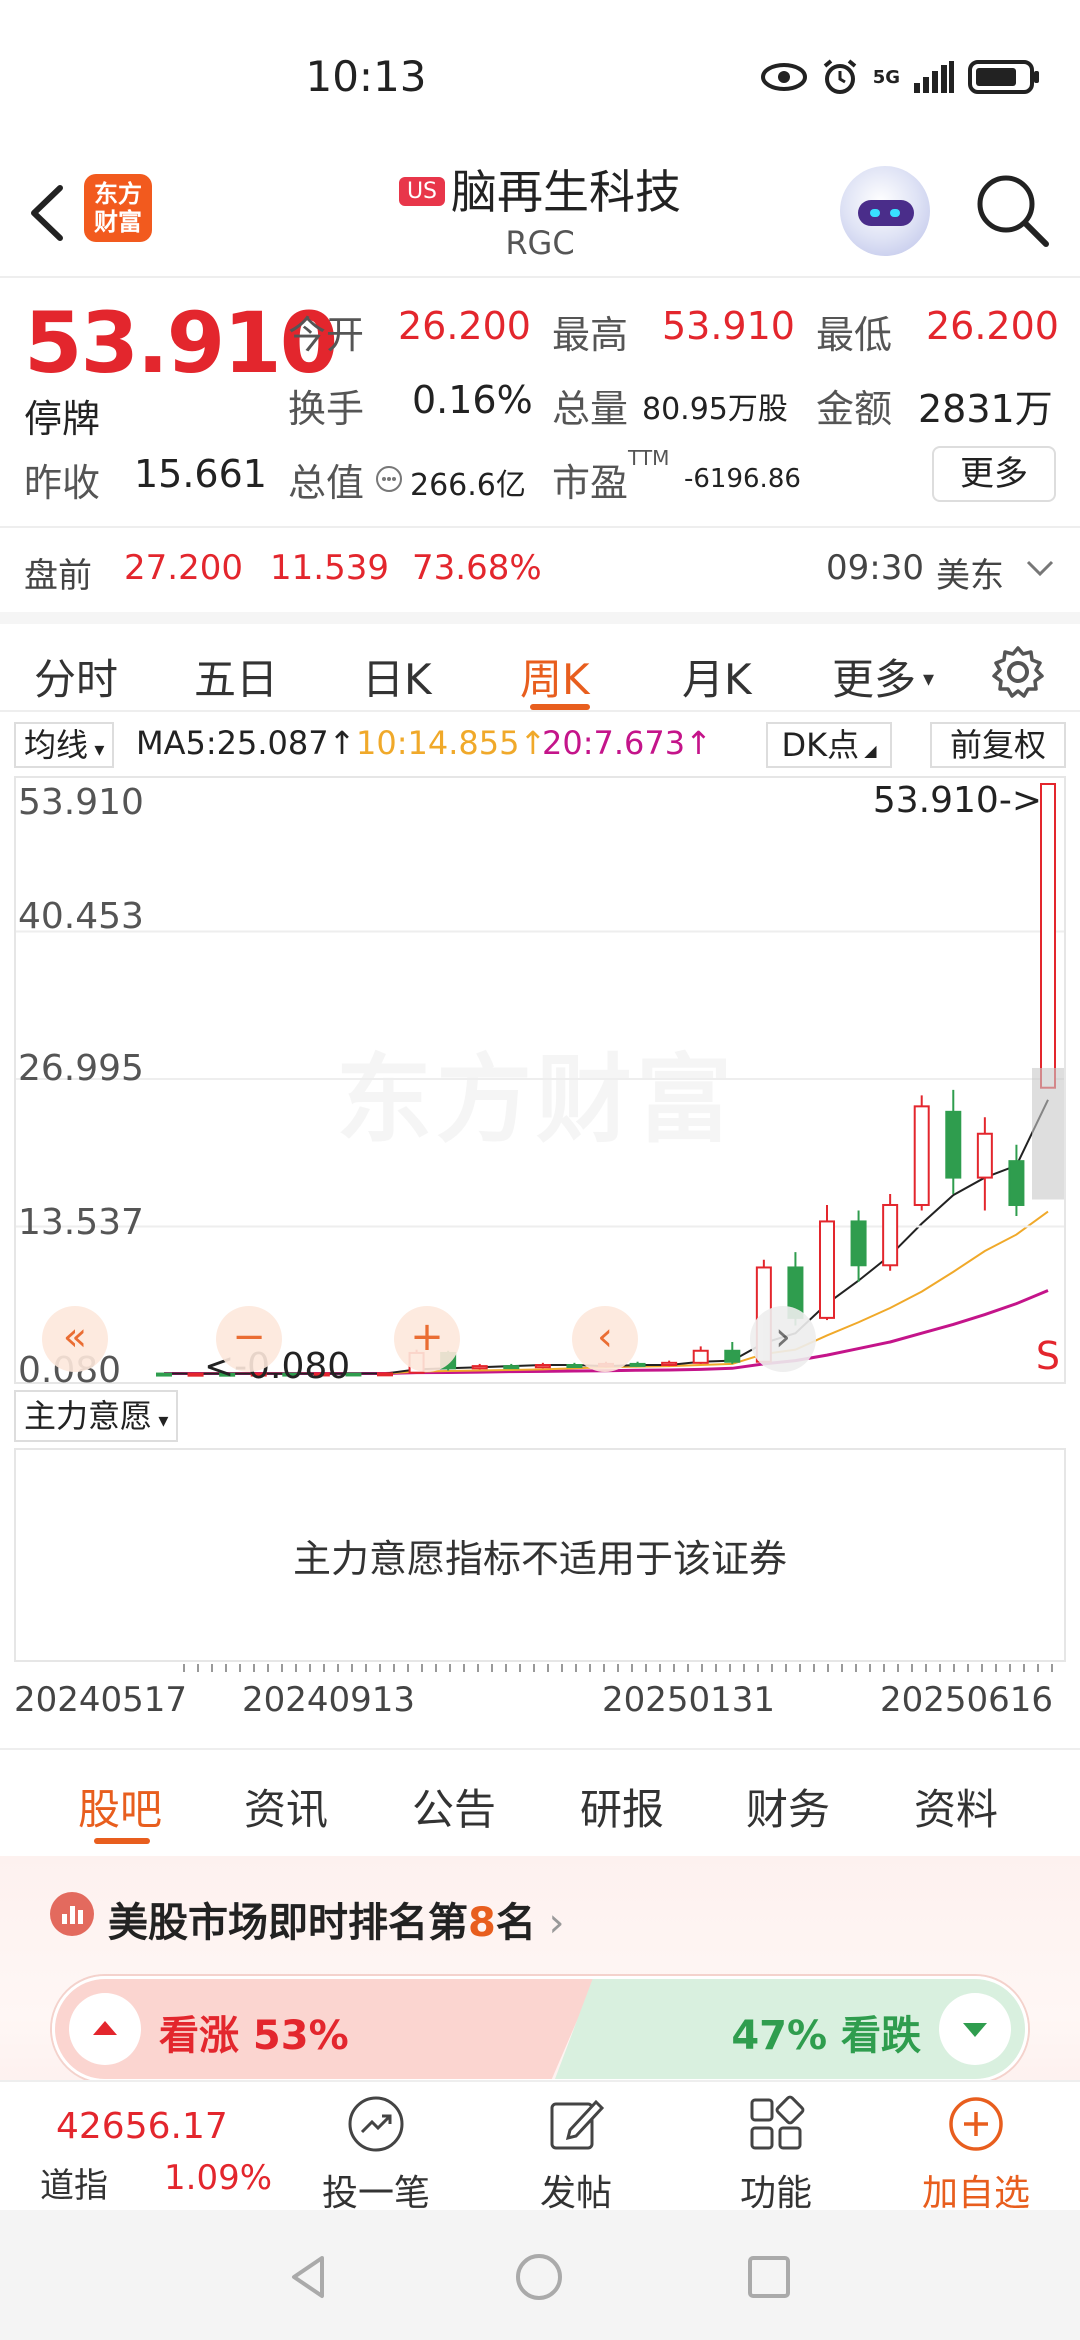  I want to click on chevron-right-icon: ›, so click(550, 1923).